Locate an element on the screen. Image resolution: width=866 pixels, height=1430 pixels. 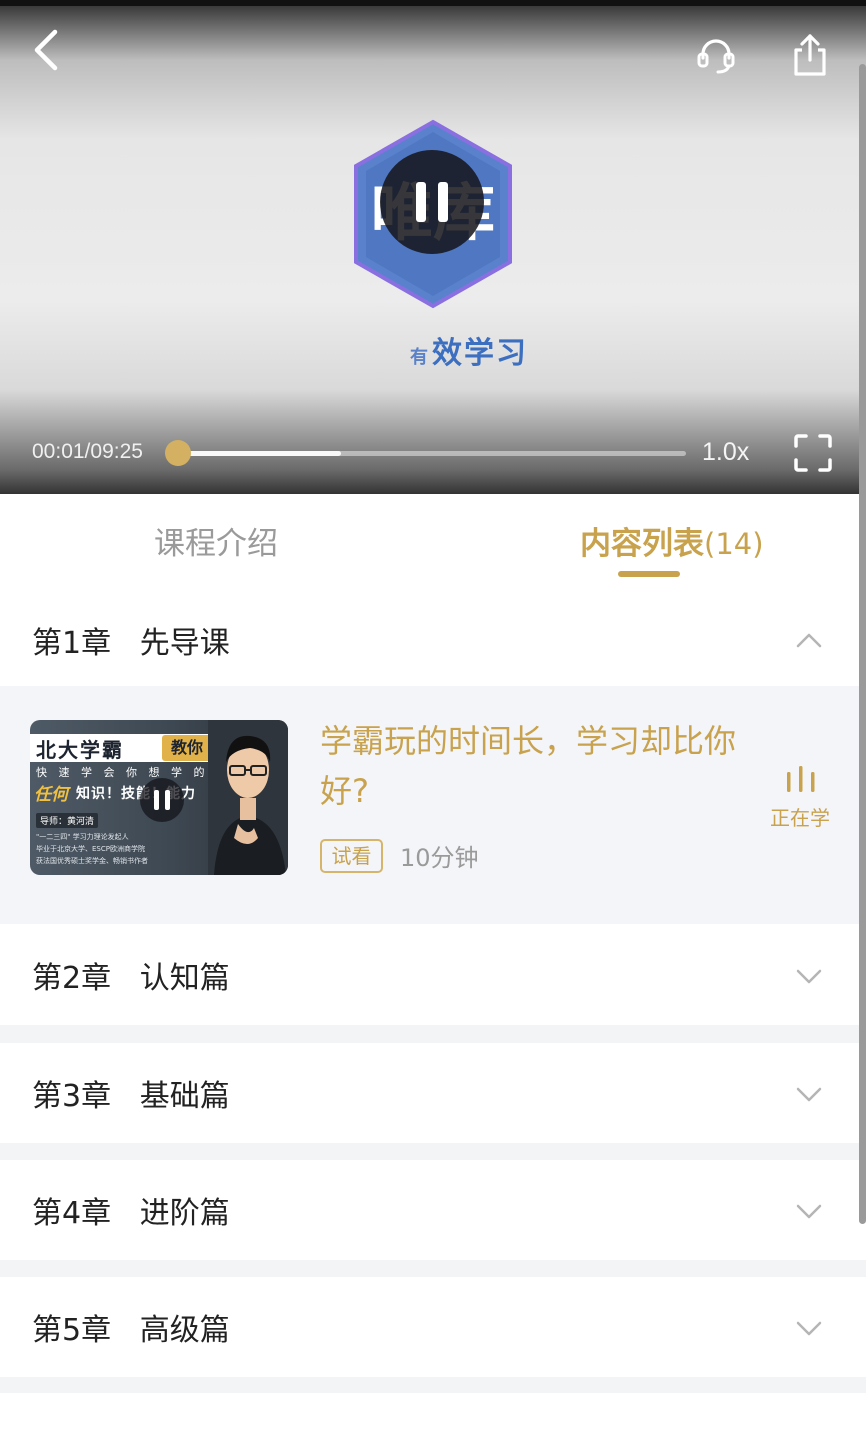
video-slogan: 有效学习 is located at coordinates (469, 353).